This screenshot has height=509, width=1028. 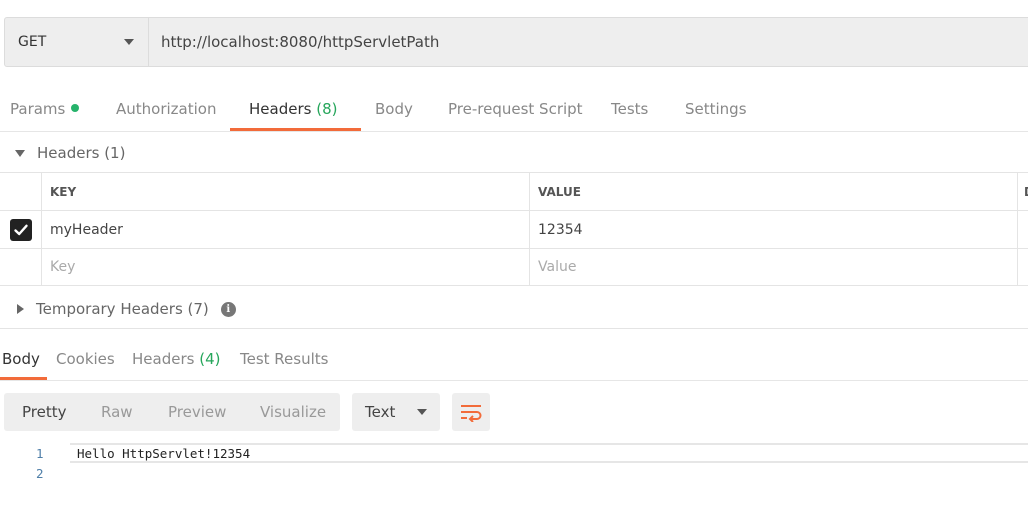 What do you see at coordinates (284, 354) in the screenshot?
I see `tab-test-results: Test Results` at bounding box center [284, 354].